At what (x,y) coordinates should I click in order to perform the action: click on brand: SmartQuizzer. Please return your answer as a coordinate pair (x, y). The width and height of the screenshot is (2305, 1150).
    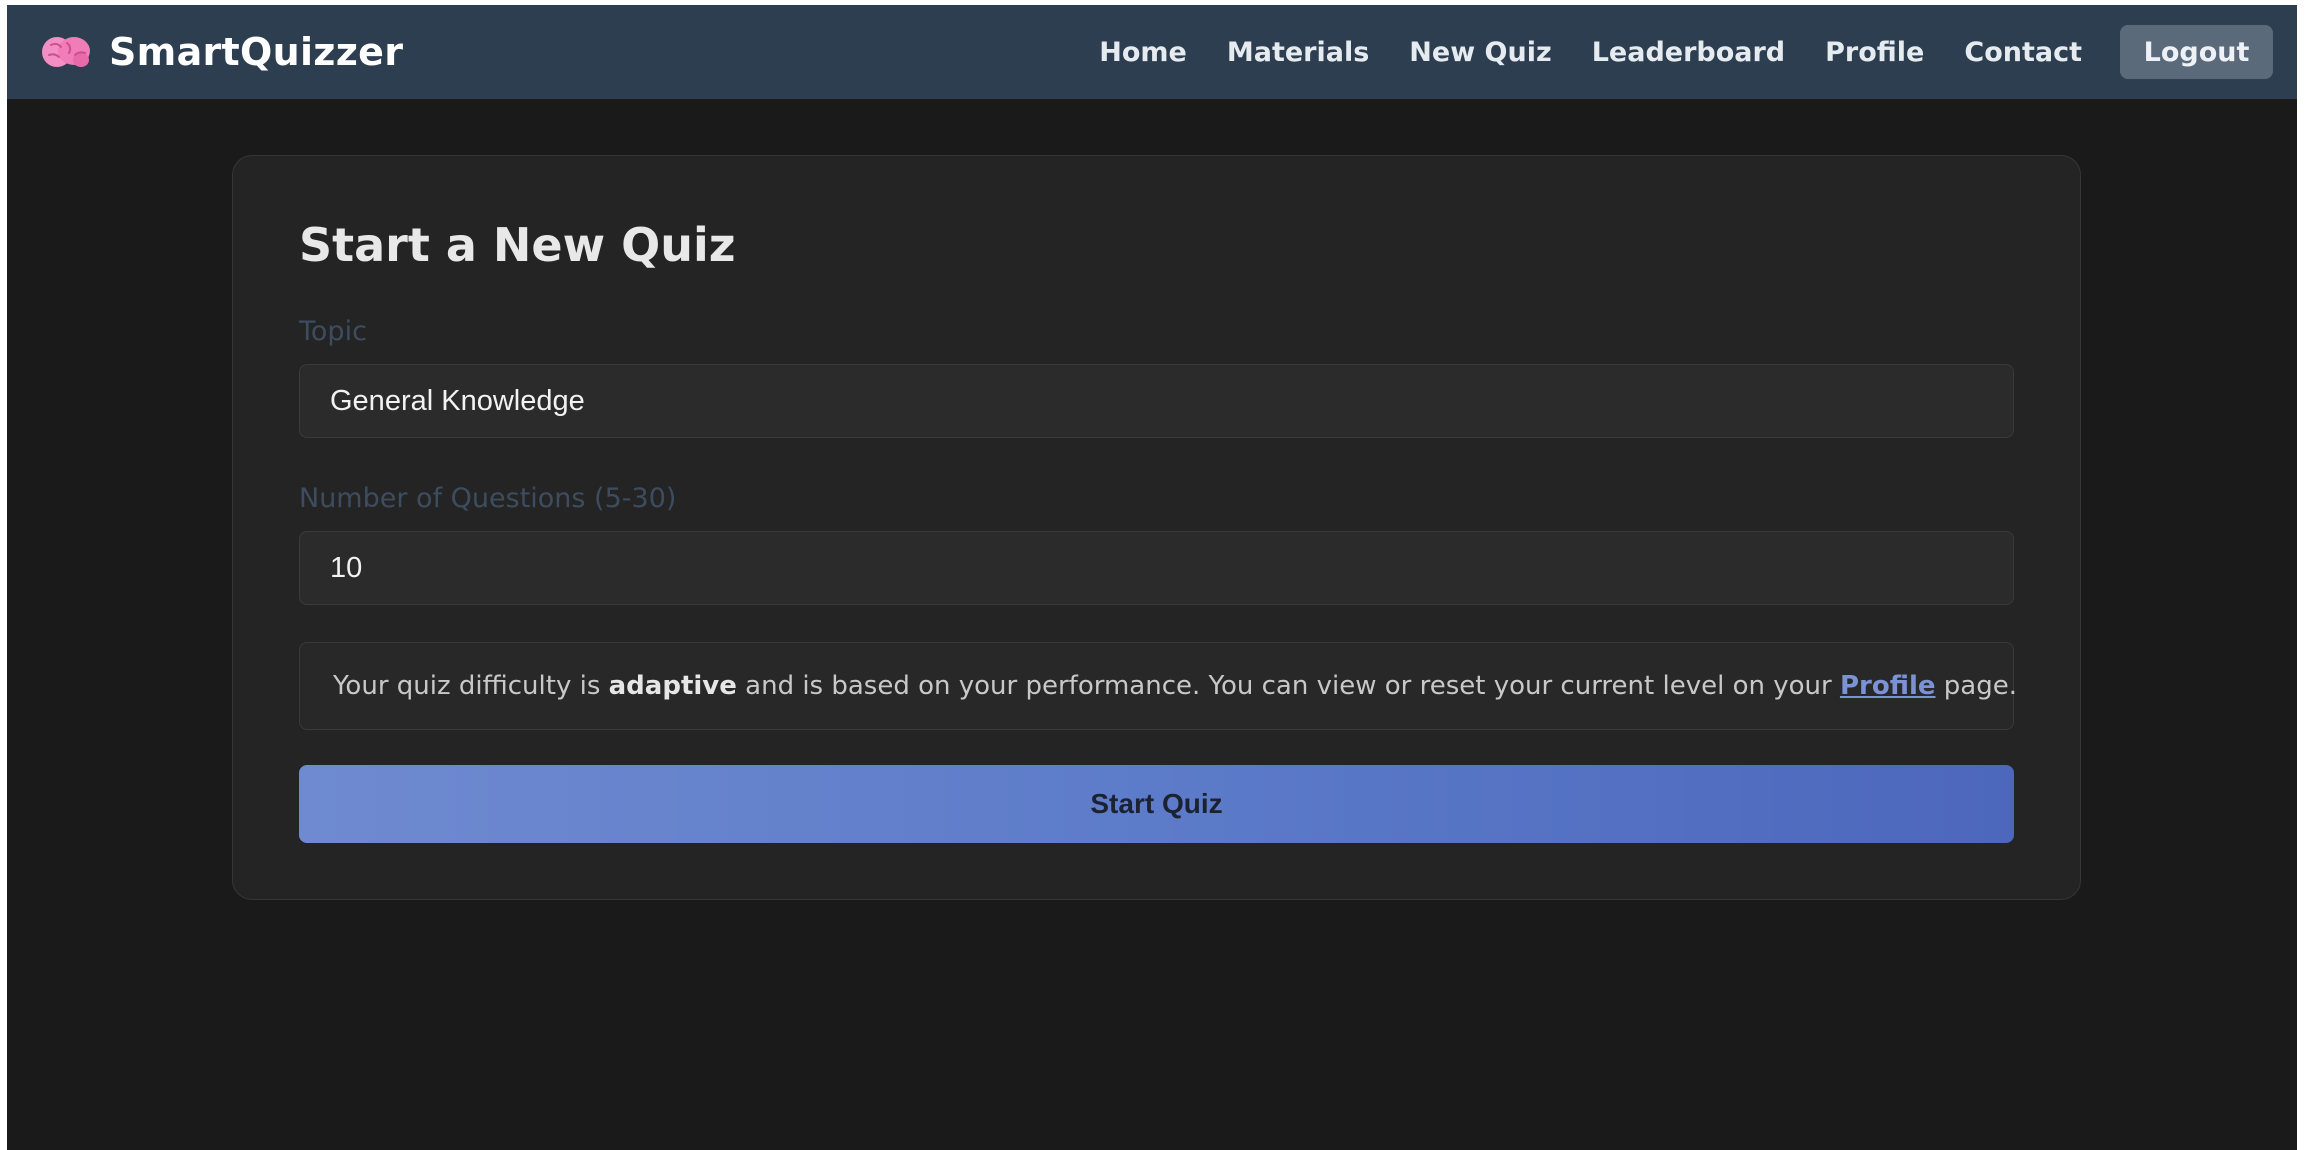
    Looking at the image, I should click on (222, 52).